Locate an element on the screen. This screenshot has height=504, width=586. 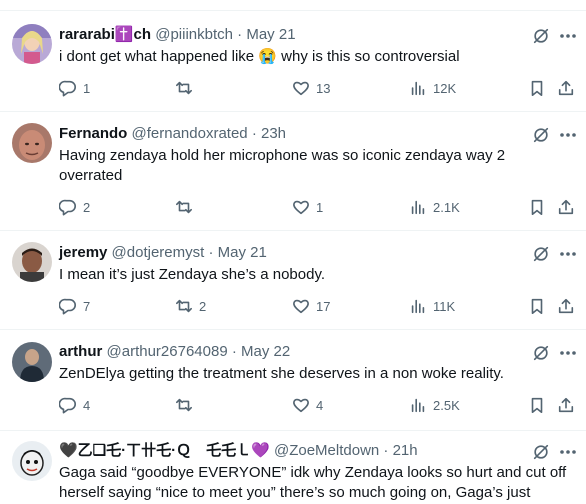
retweet-count: 2 is located at coordinates (203, 306).